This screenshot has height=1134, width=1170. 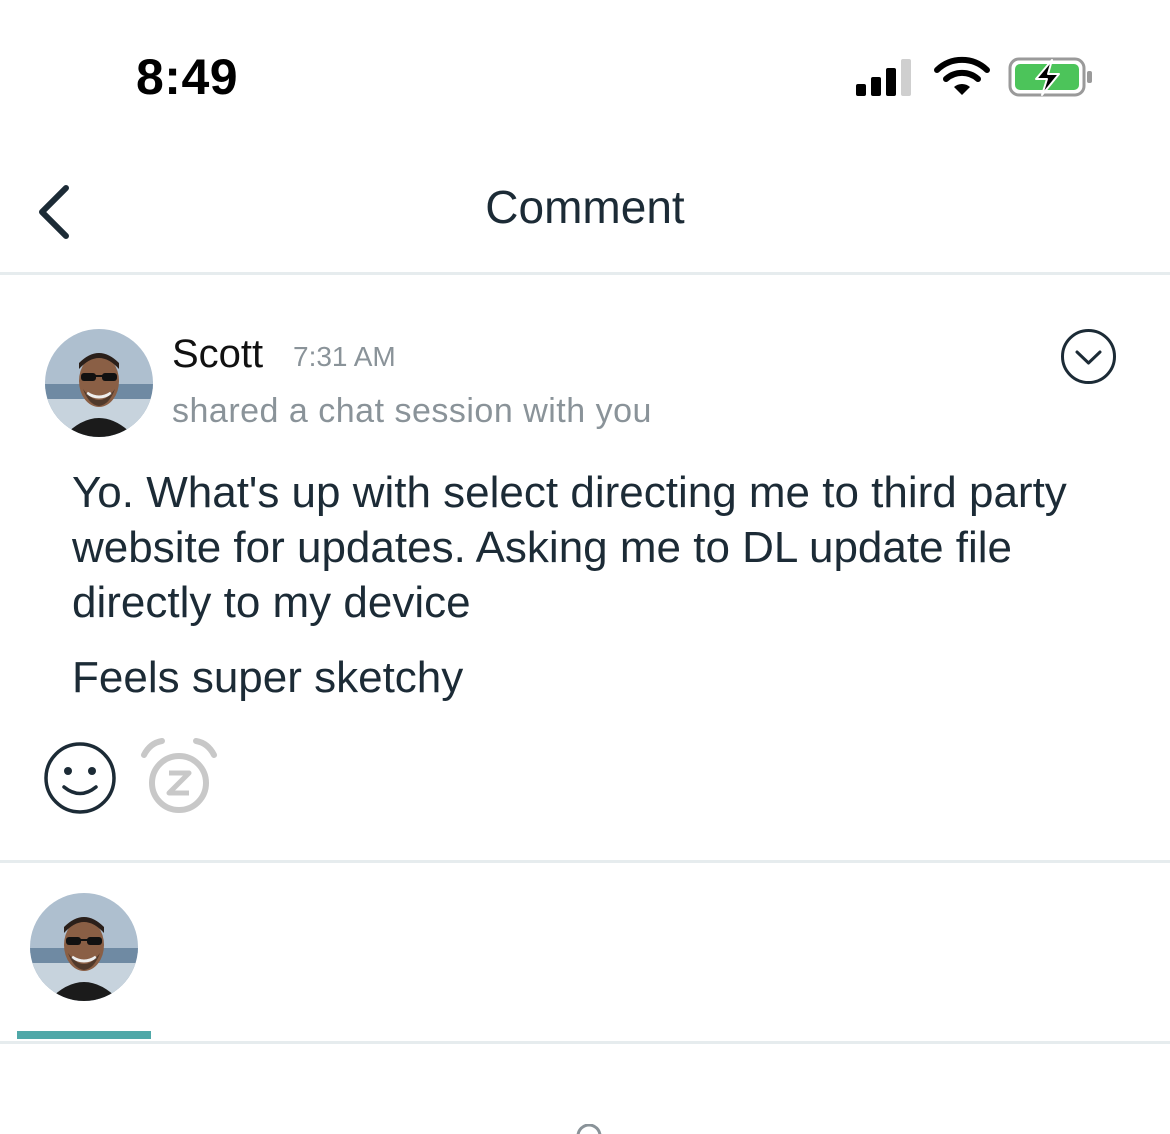 I want to click on message-line: Feels super sketchy, so click(x=268, y=677).